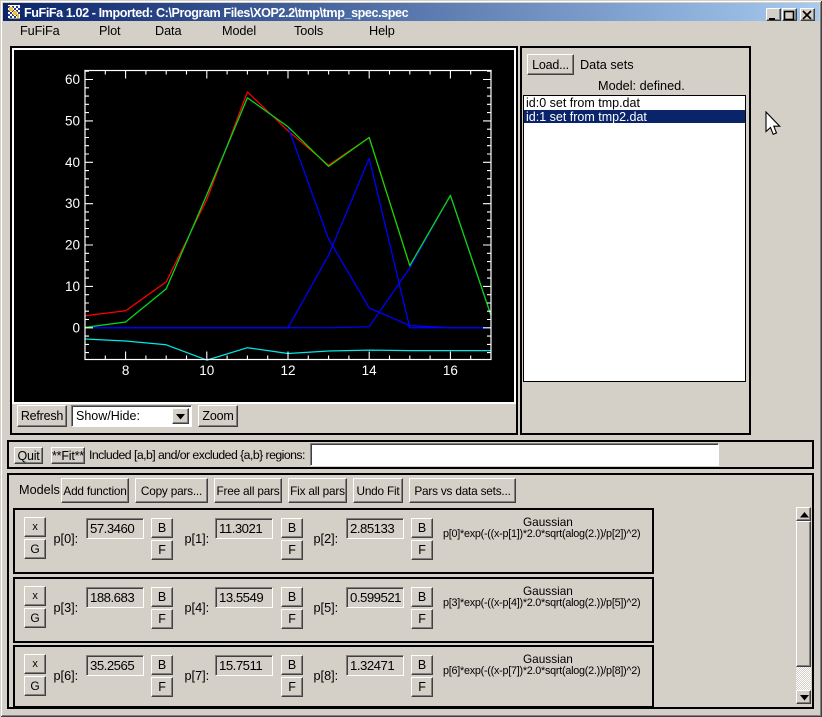  I want to click on svg-text: 50, so click(72, 120).